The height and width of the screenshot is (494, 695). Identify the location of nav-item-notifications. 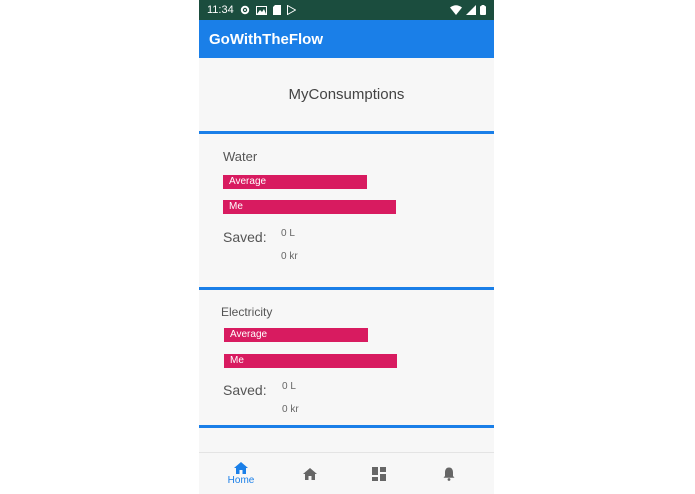
(449, 473).